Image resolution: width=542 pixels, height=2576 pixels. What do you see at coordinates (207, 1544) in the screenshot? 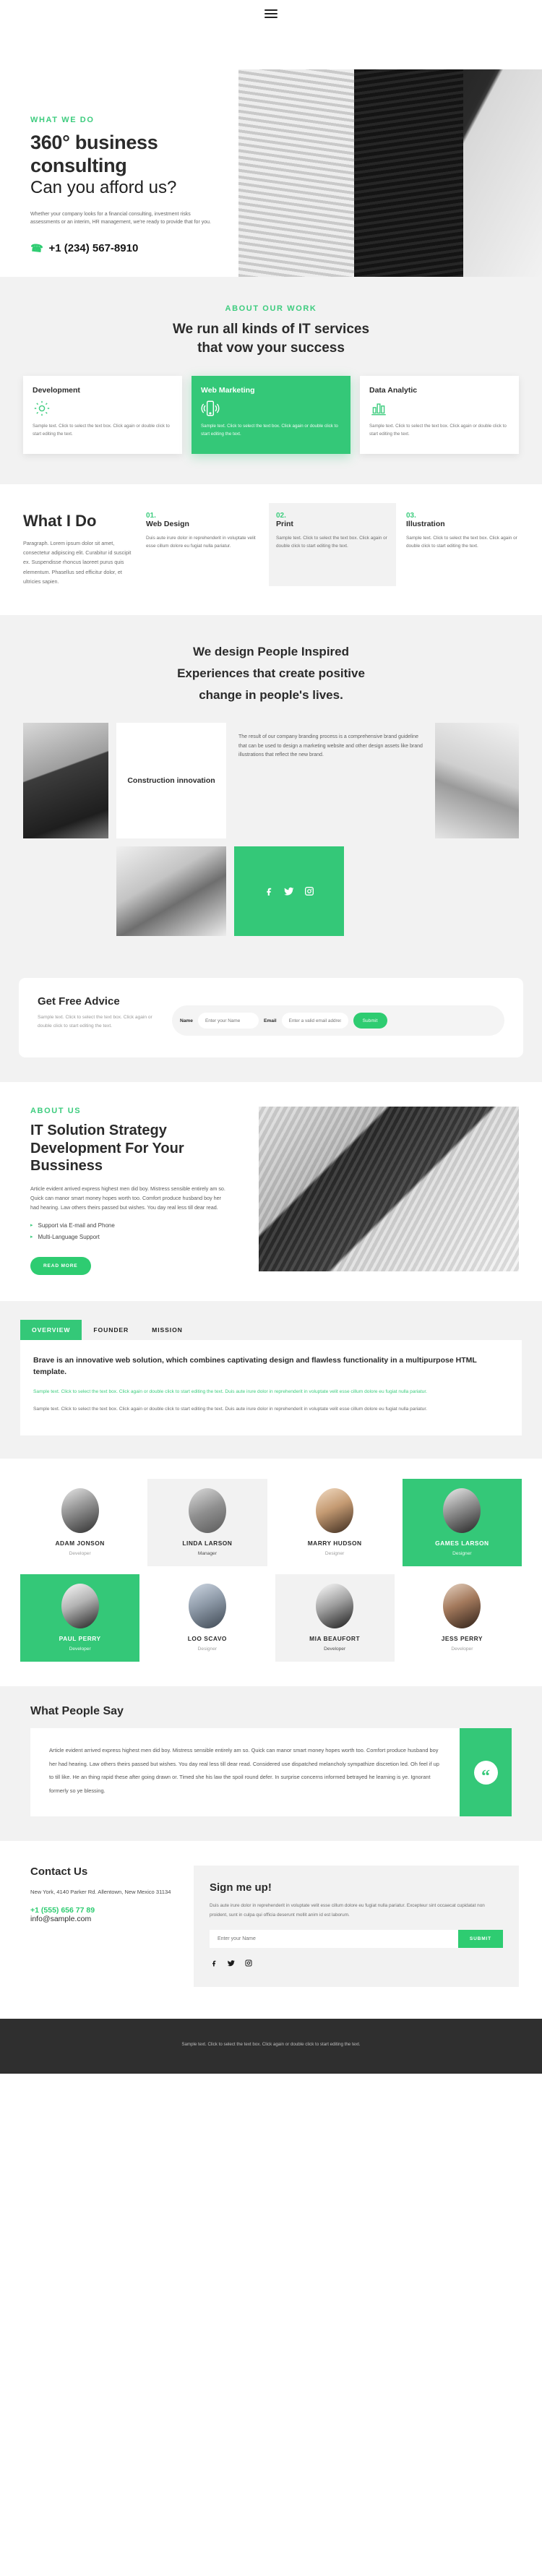
I see `member-name: LINDA LARSON` at bounding box center [207, 1544].